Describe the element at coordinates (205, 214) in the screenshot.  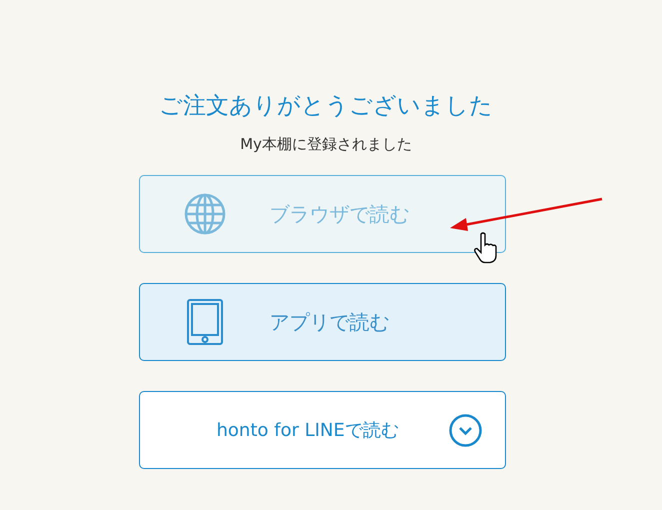
I see `globe-icon` at that location.